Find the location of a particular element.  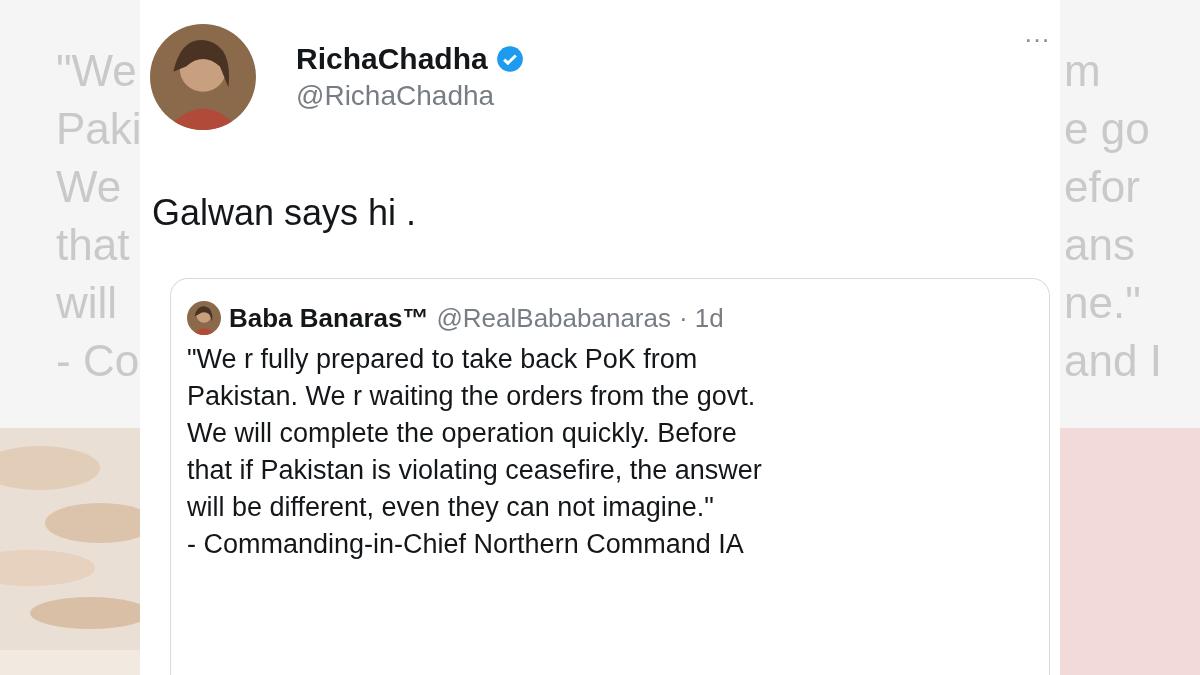

quoted-text-line: will be different, even they can not imagine." is located at coordinates (450, 507).